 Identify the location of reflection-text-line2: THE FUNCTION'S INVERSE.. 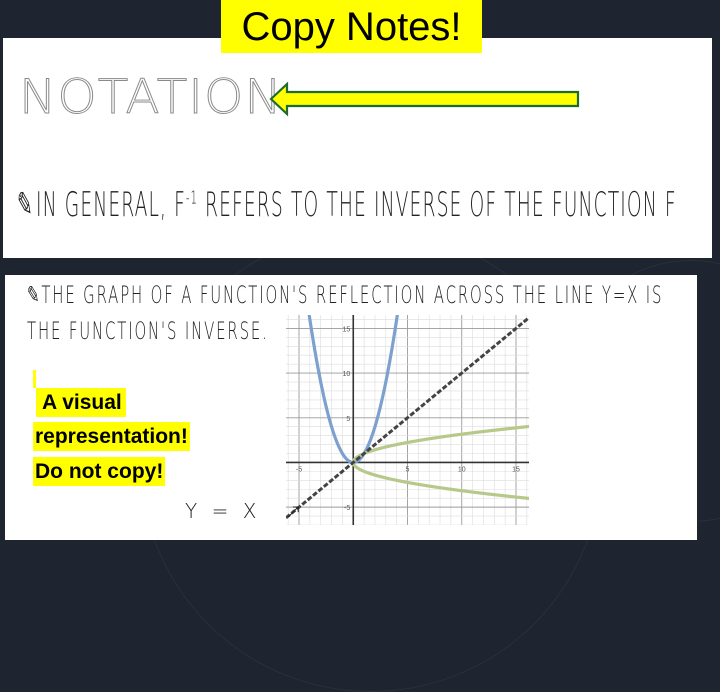
(148, 331).